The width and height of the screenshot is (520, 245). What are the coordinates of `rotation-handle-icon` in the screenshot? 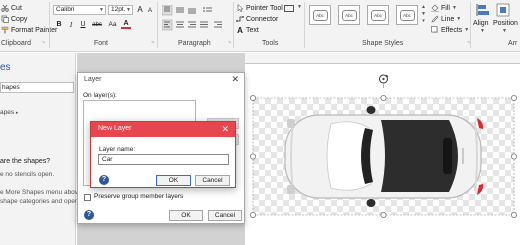 It's located at (383, 81).